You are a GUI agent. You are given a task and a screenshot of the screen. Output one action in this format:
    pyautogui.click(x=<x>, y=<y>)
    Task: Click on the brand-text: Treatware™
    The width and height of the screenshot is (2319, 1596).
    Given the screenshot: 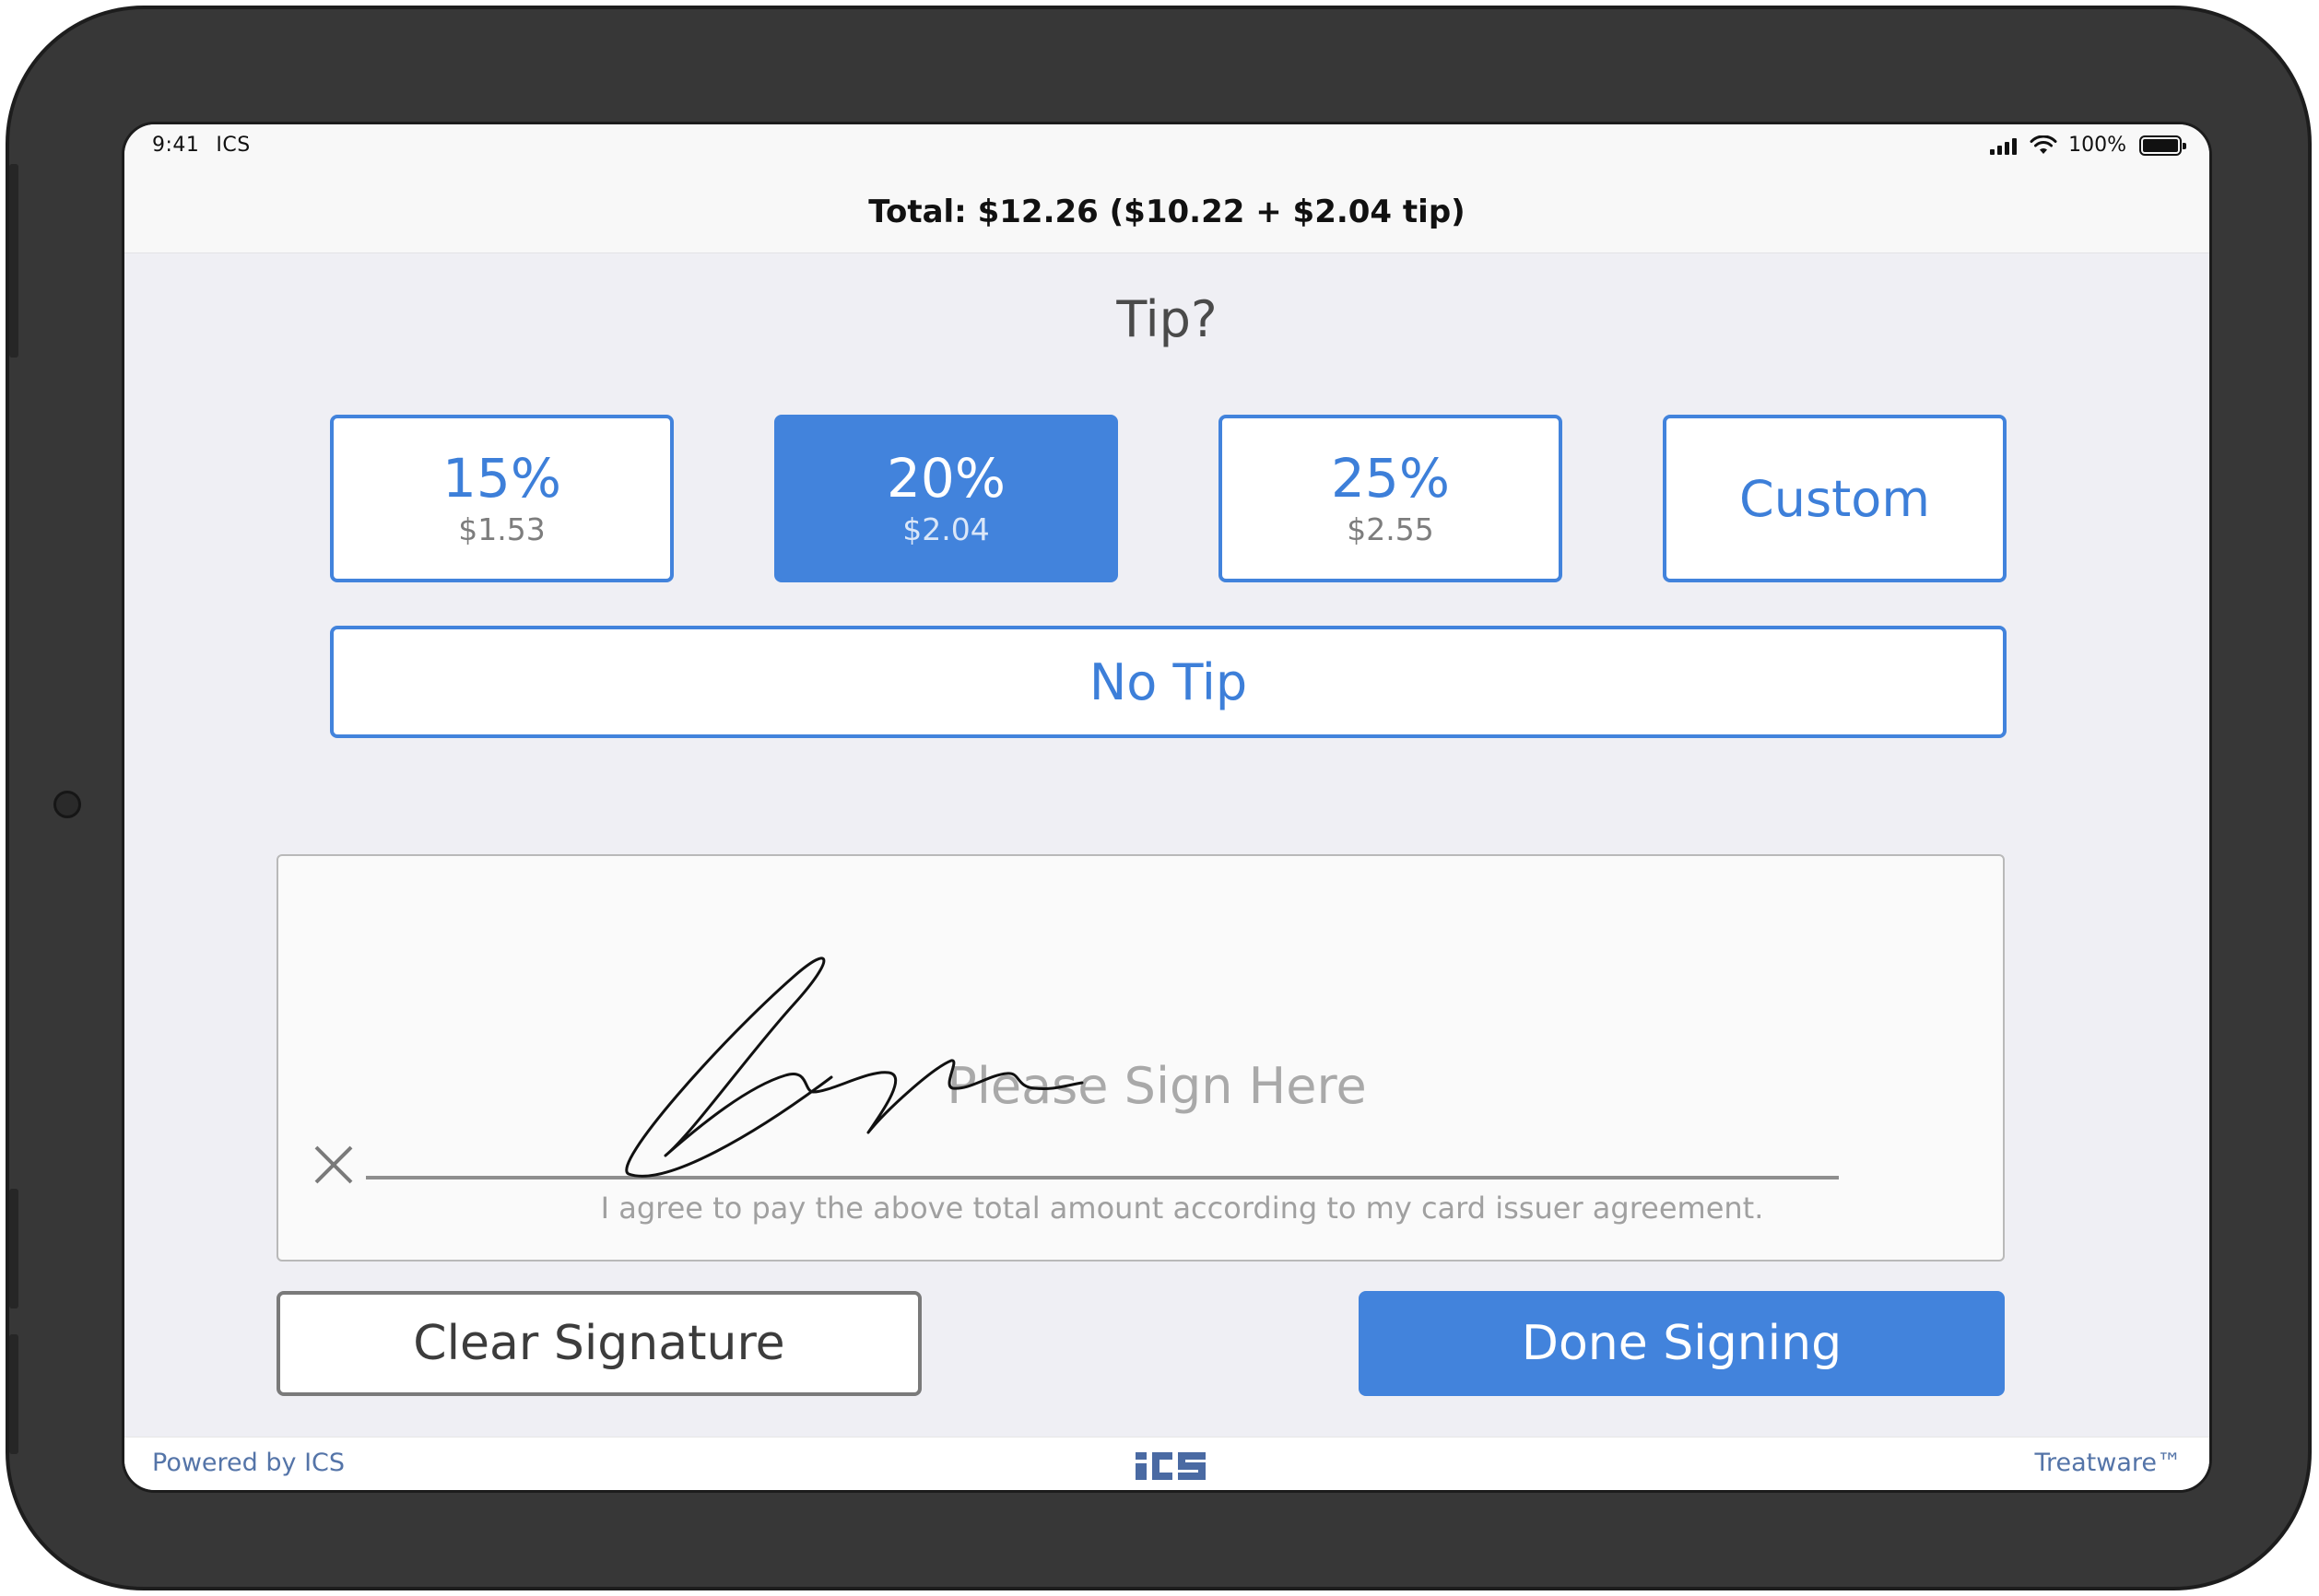 What is the action you would take?
    pyautogui.click(x=2108, y=1463)
    